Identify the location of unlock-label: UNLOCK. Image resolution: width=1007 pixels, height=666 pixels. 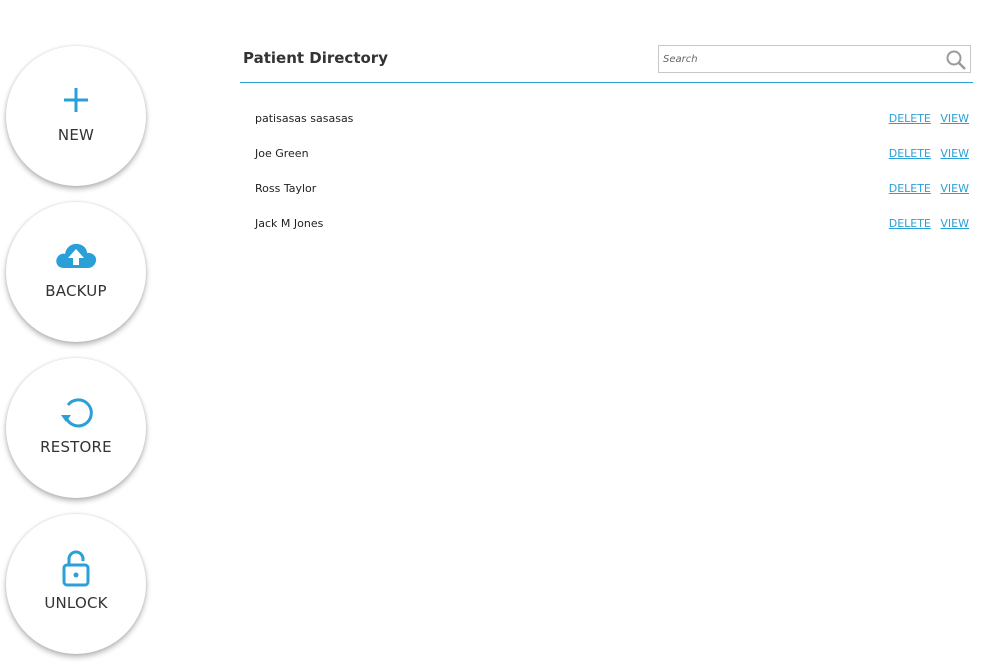
(76, 603).